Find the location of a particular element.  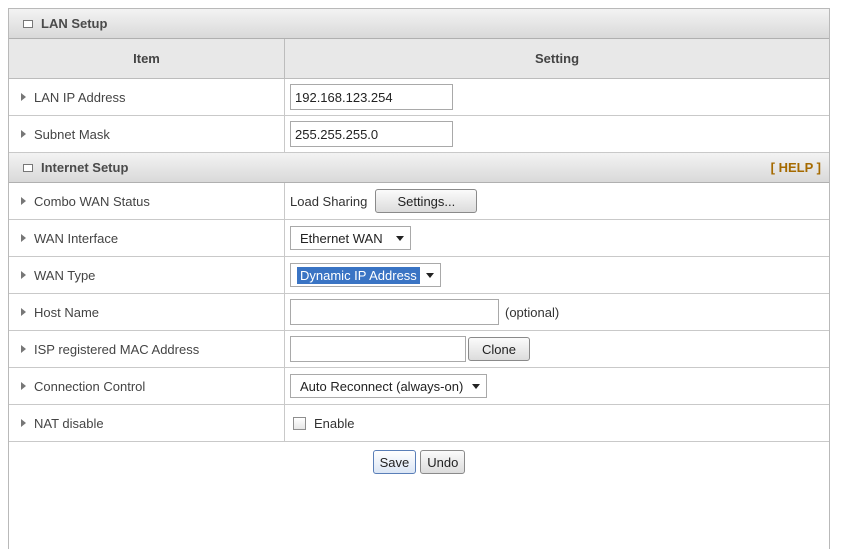

lan-ip-label: LAN IP Address is located at coordinates (80, 97).